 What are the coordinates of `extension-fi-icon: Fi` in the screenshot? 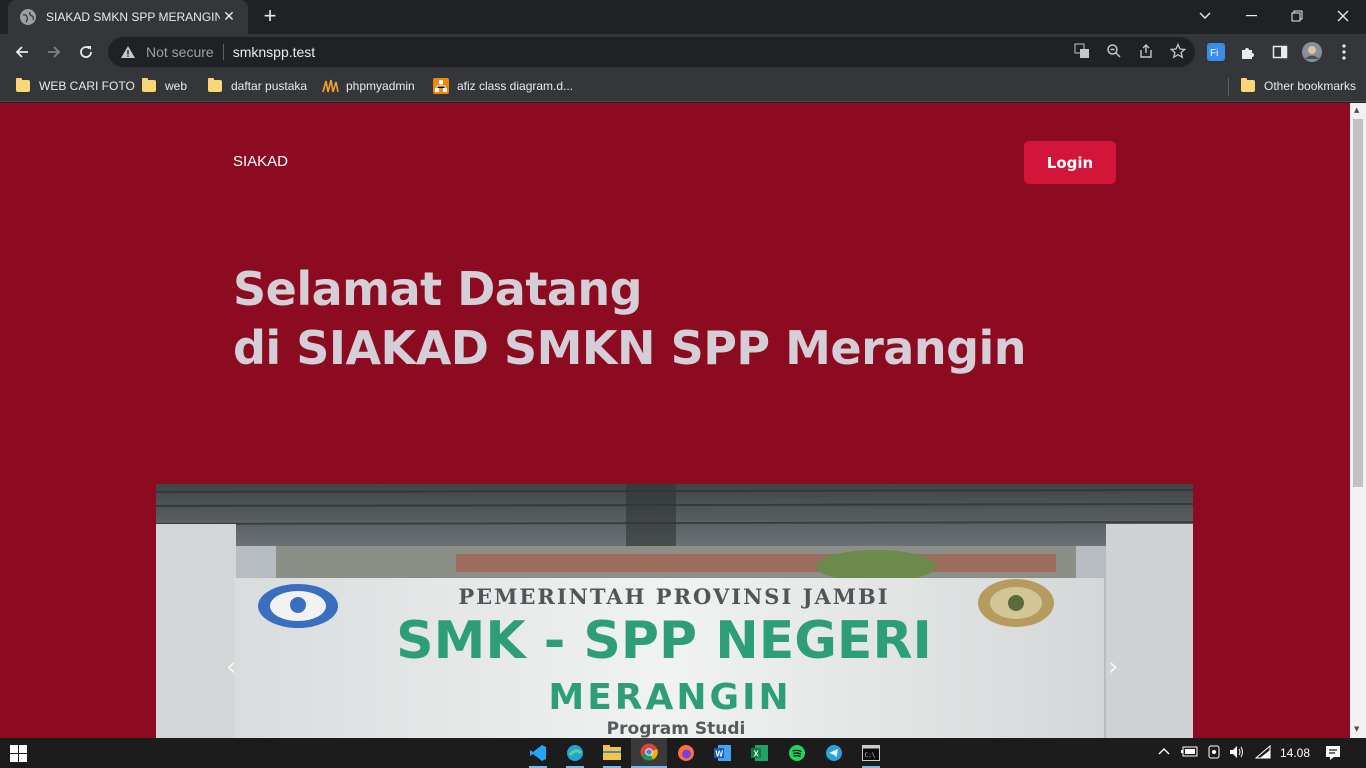 It's located at (1216, 52).